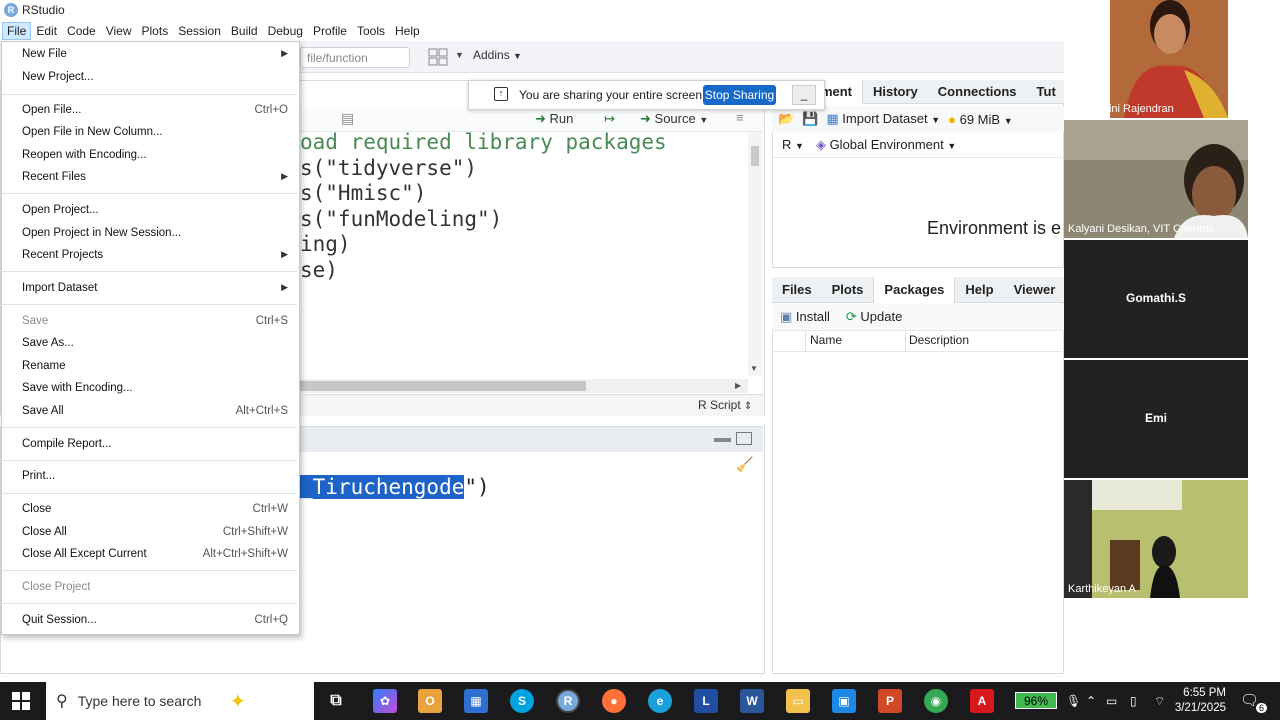  Describe the element at coordinates (848, 290) in the screenshot. I see `tab-plots: Plots` at that location.